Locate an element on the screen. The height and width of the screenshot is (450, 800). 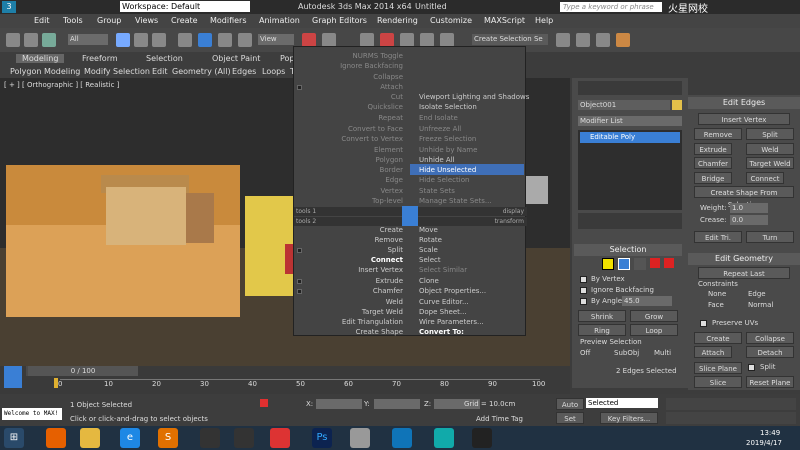
target-weld-button: Target Weld is located at coordinates (770, 163).